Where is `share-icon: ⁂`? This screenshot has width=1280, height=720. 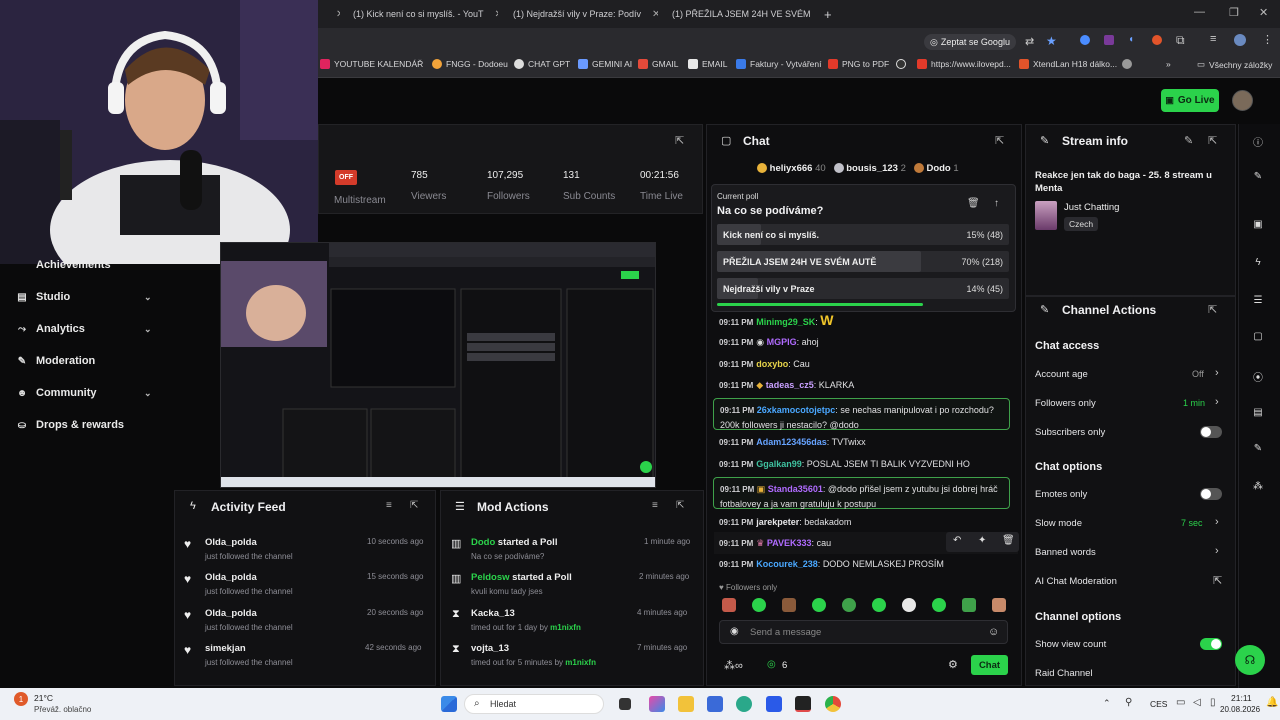 share-icon: ⁂ is located at coordinates (1258, 488).